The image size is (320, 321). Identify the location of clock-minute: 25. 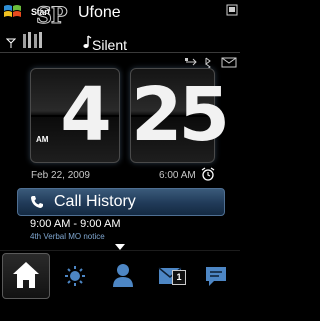
(180, 115).